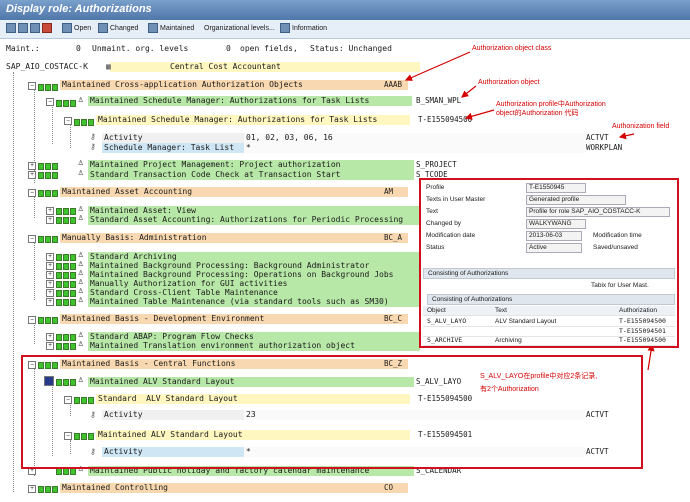 This screenshot has height=502, width=690. I want to click on modification-time-label: Modification time, so click(617, 235).